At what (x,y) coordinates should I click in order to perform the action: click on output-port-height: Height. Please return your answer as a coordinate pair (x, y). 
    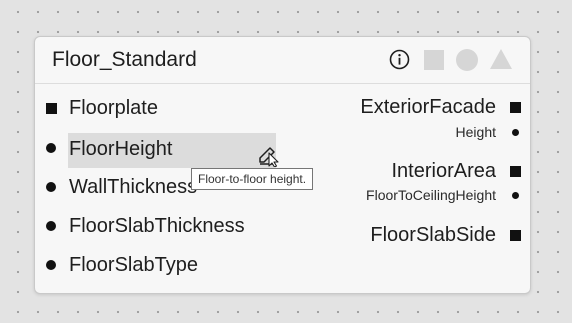
    Looking at the image, I should click on (430, 132).